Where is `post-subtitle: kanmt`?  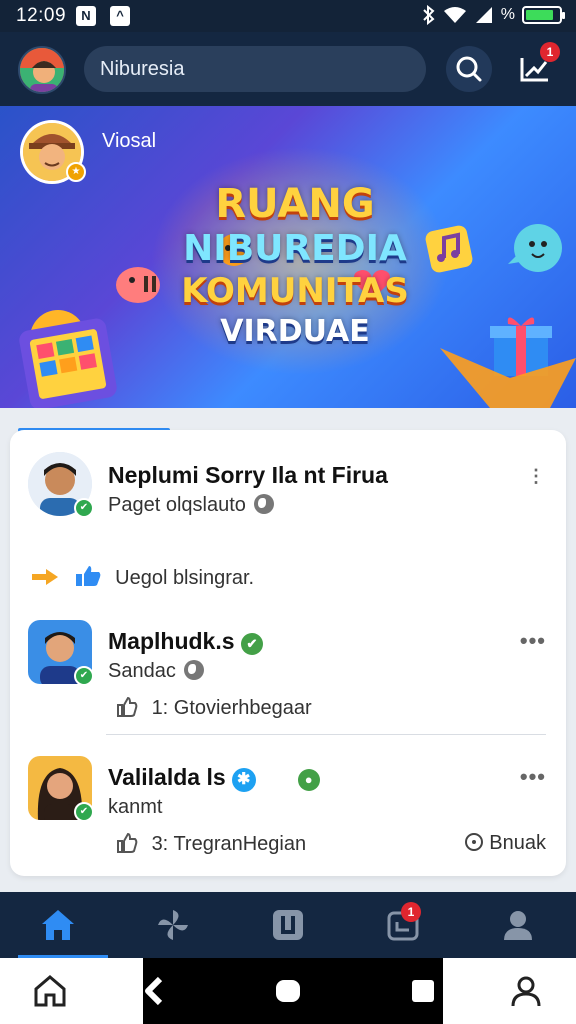
post-subtitle: kanmt is located at coordinates (135, 807).